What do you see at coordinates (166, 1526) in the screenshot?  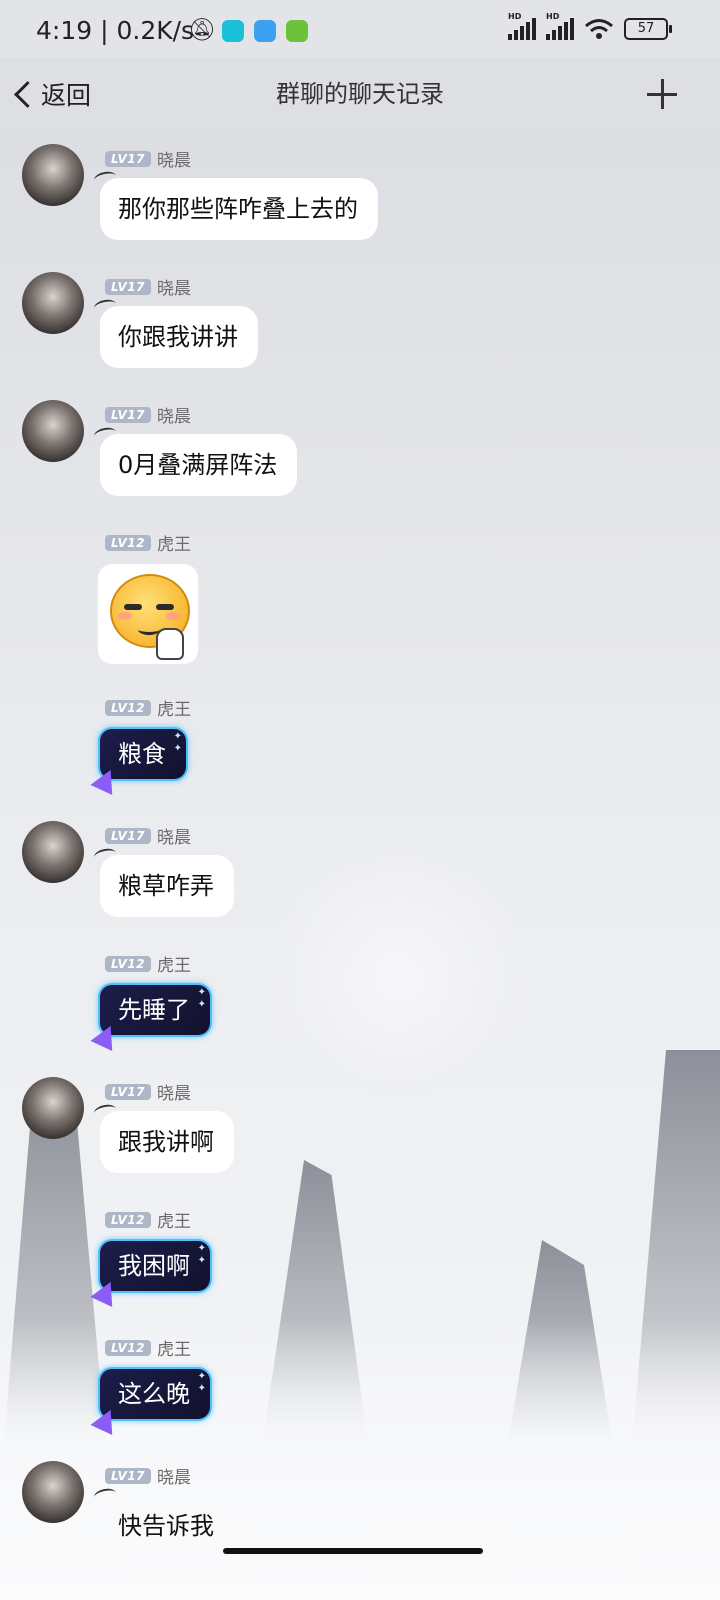 I see `message-text: 快告诉我` at bounding box center [166, 1526].